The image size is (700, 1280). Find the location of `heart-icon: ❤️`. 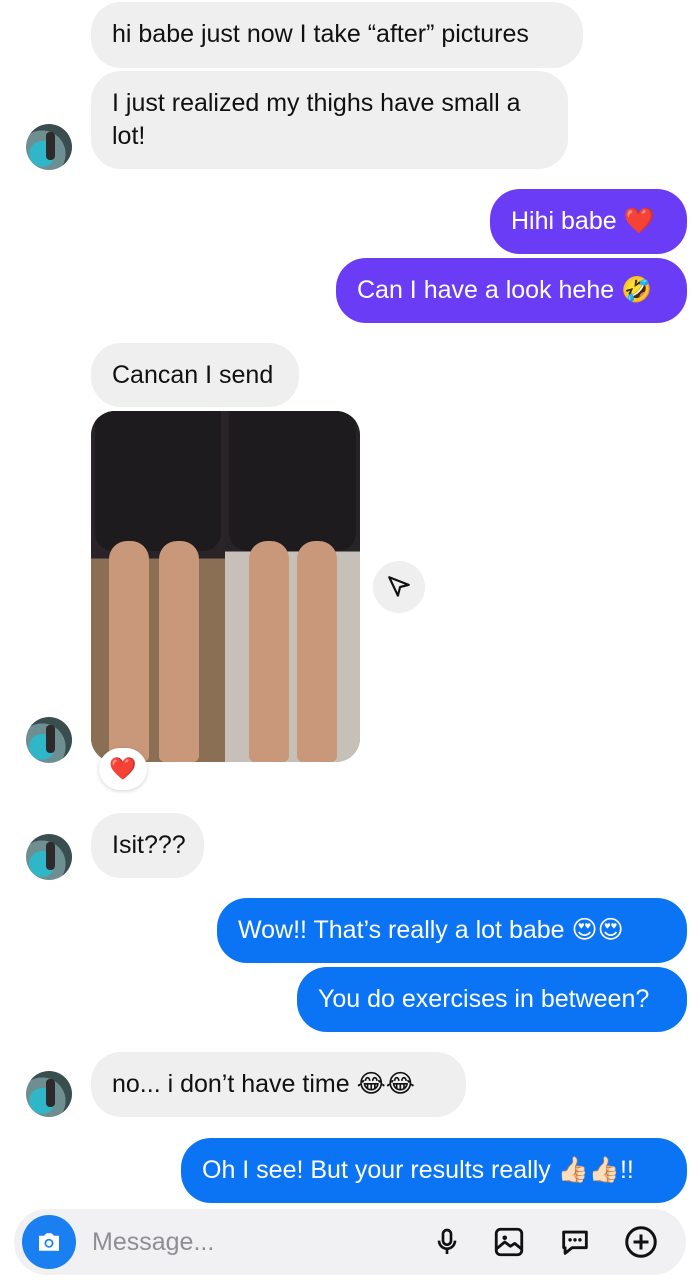

heart-icon: ❤️ is located at coordinates (123, 768).